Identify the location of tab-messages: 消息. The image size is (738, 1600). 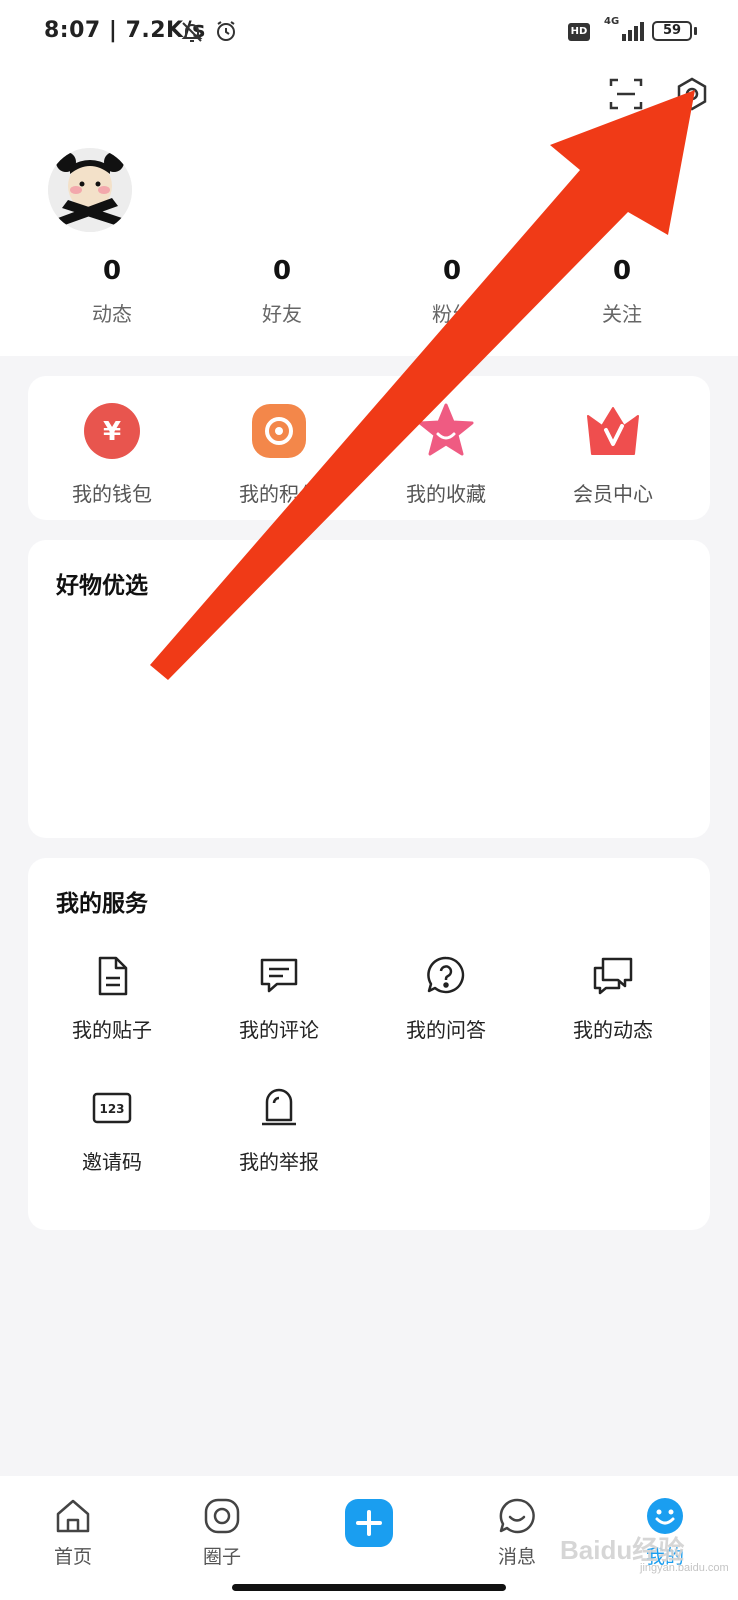
(517, 1532).